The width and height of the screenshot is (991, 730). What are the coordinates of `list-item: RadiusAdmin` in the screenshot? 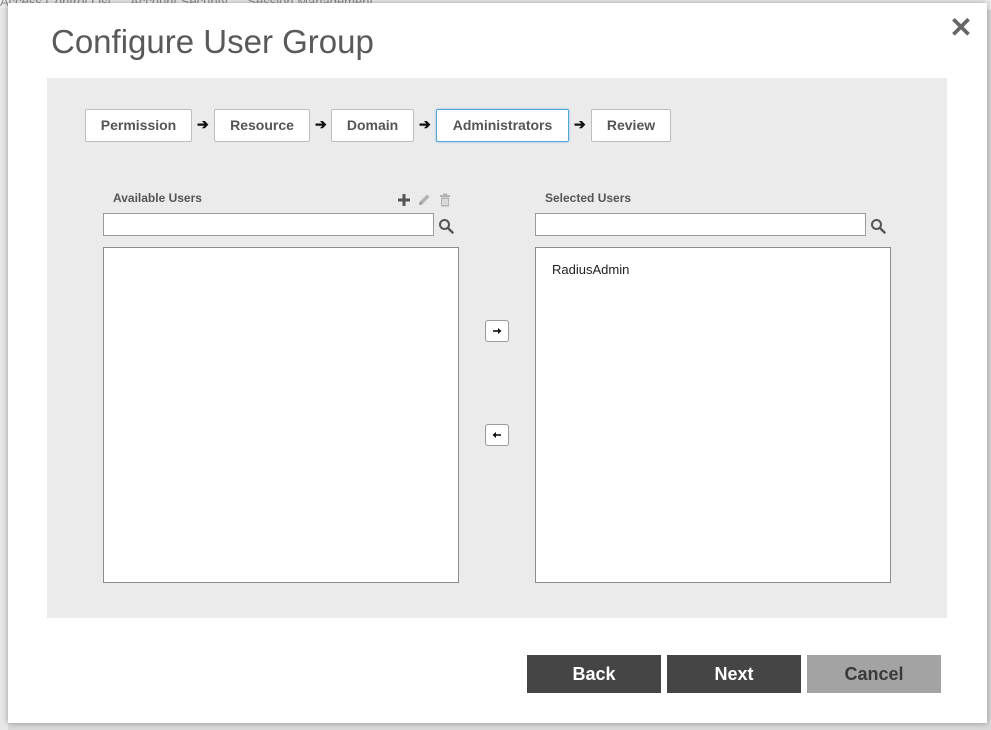 It's located at (590, 269).